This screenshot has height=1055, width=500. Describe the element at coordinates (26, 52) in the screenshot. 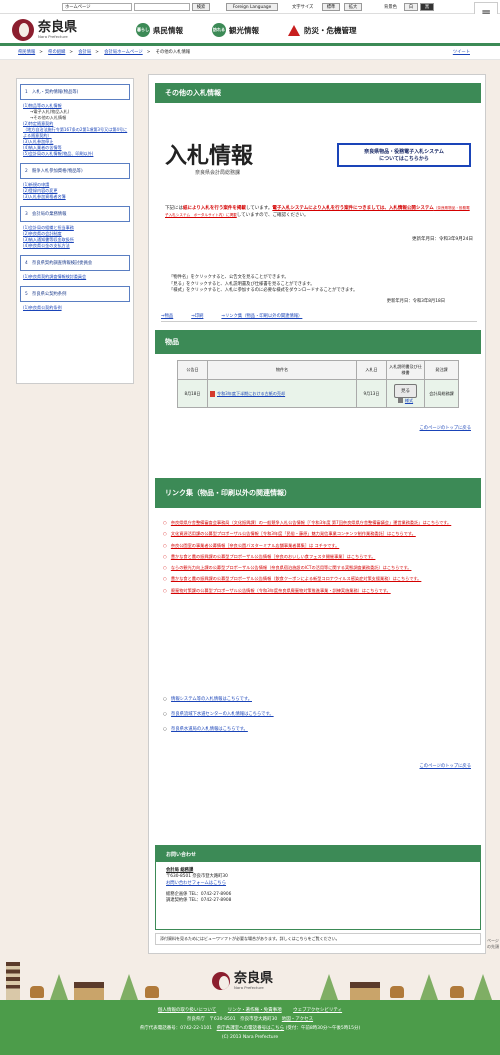

I see `breadcrumb-item: 県民情報` at that location.